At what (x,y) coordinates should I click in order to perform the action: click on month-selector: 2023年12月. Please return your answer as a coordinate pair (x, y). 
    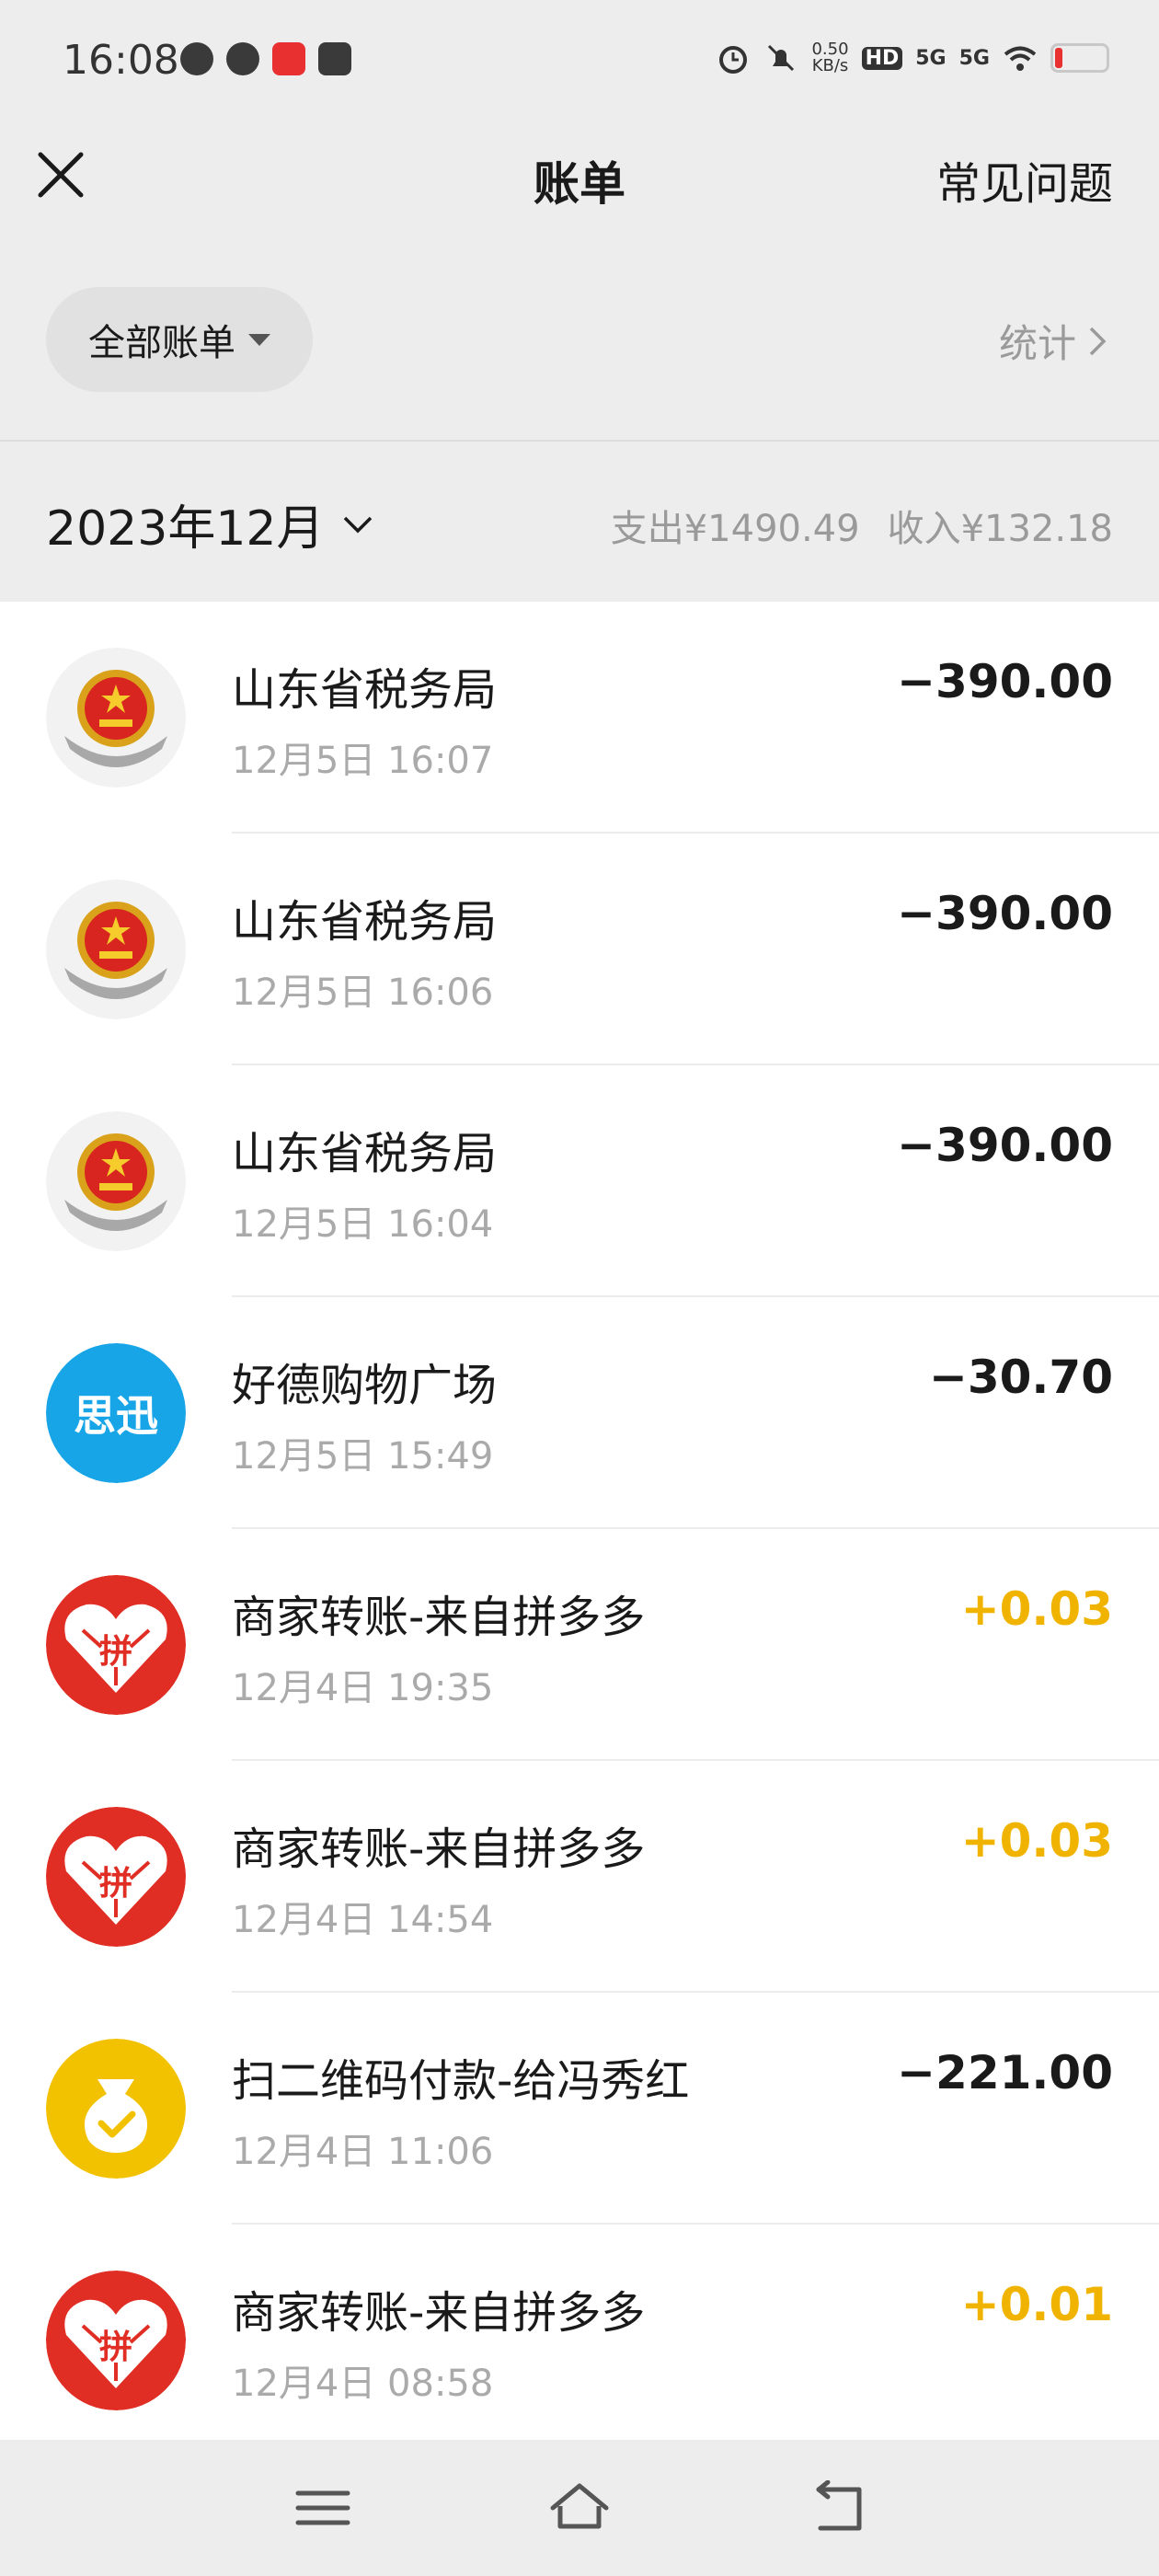
    Looking at the image, I should click on (210, 523).